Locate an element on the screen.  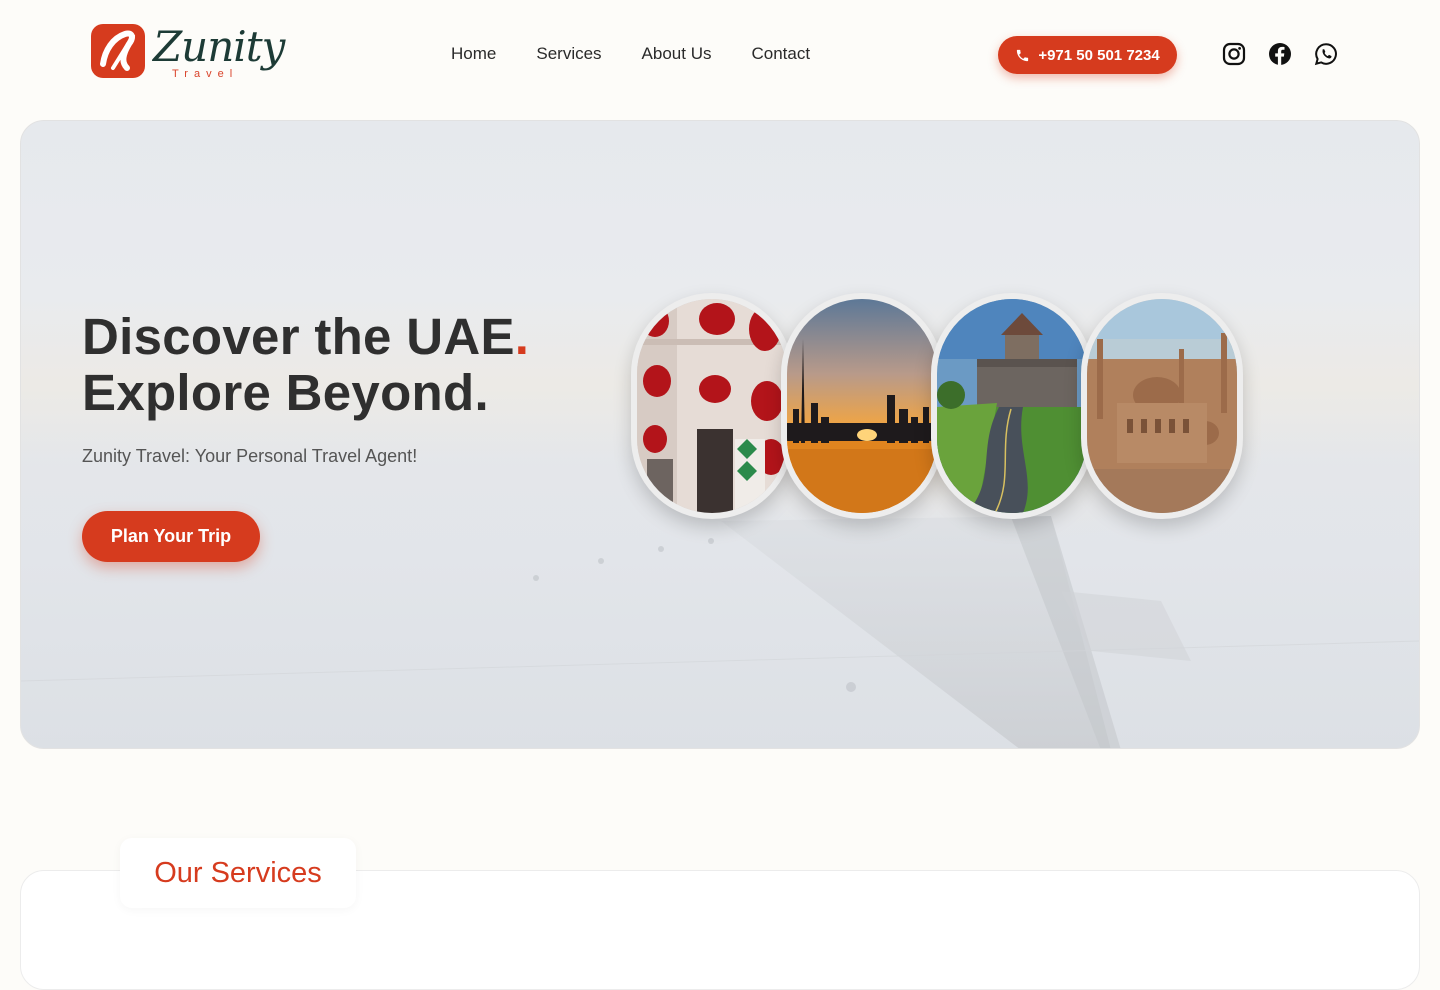
services-heading-tab: Our Services is located at coordinates (238, 873).